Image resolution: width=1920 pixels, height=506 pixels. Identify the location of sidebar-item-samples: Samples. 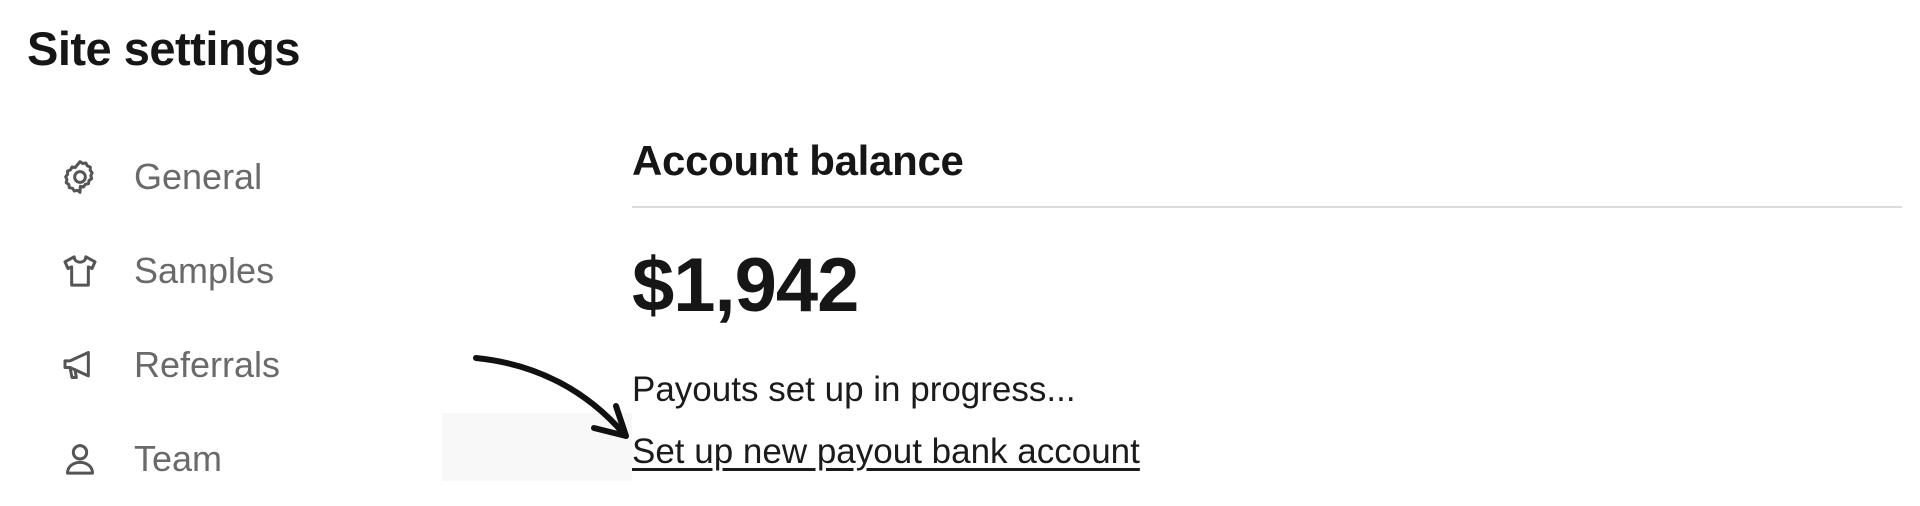
(222, 271).